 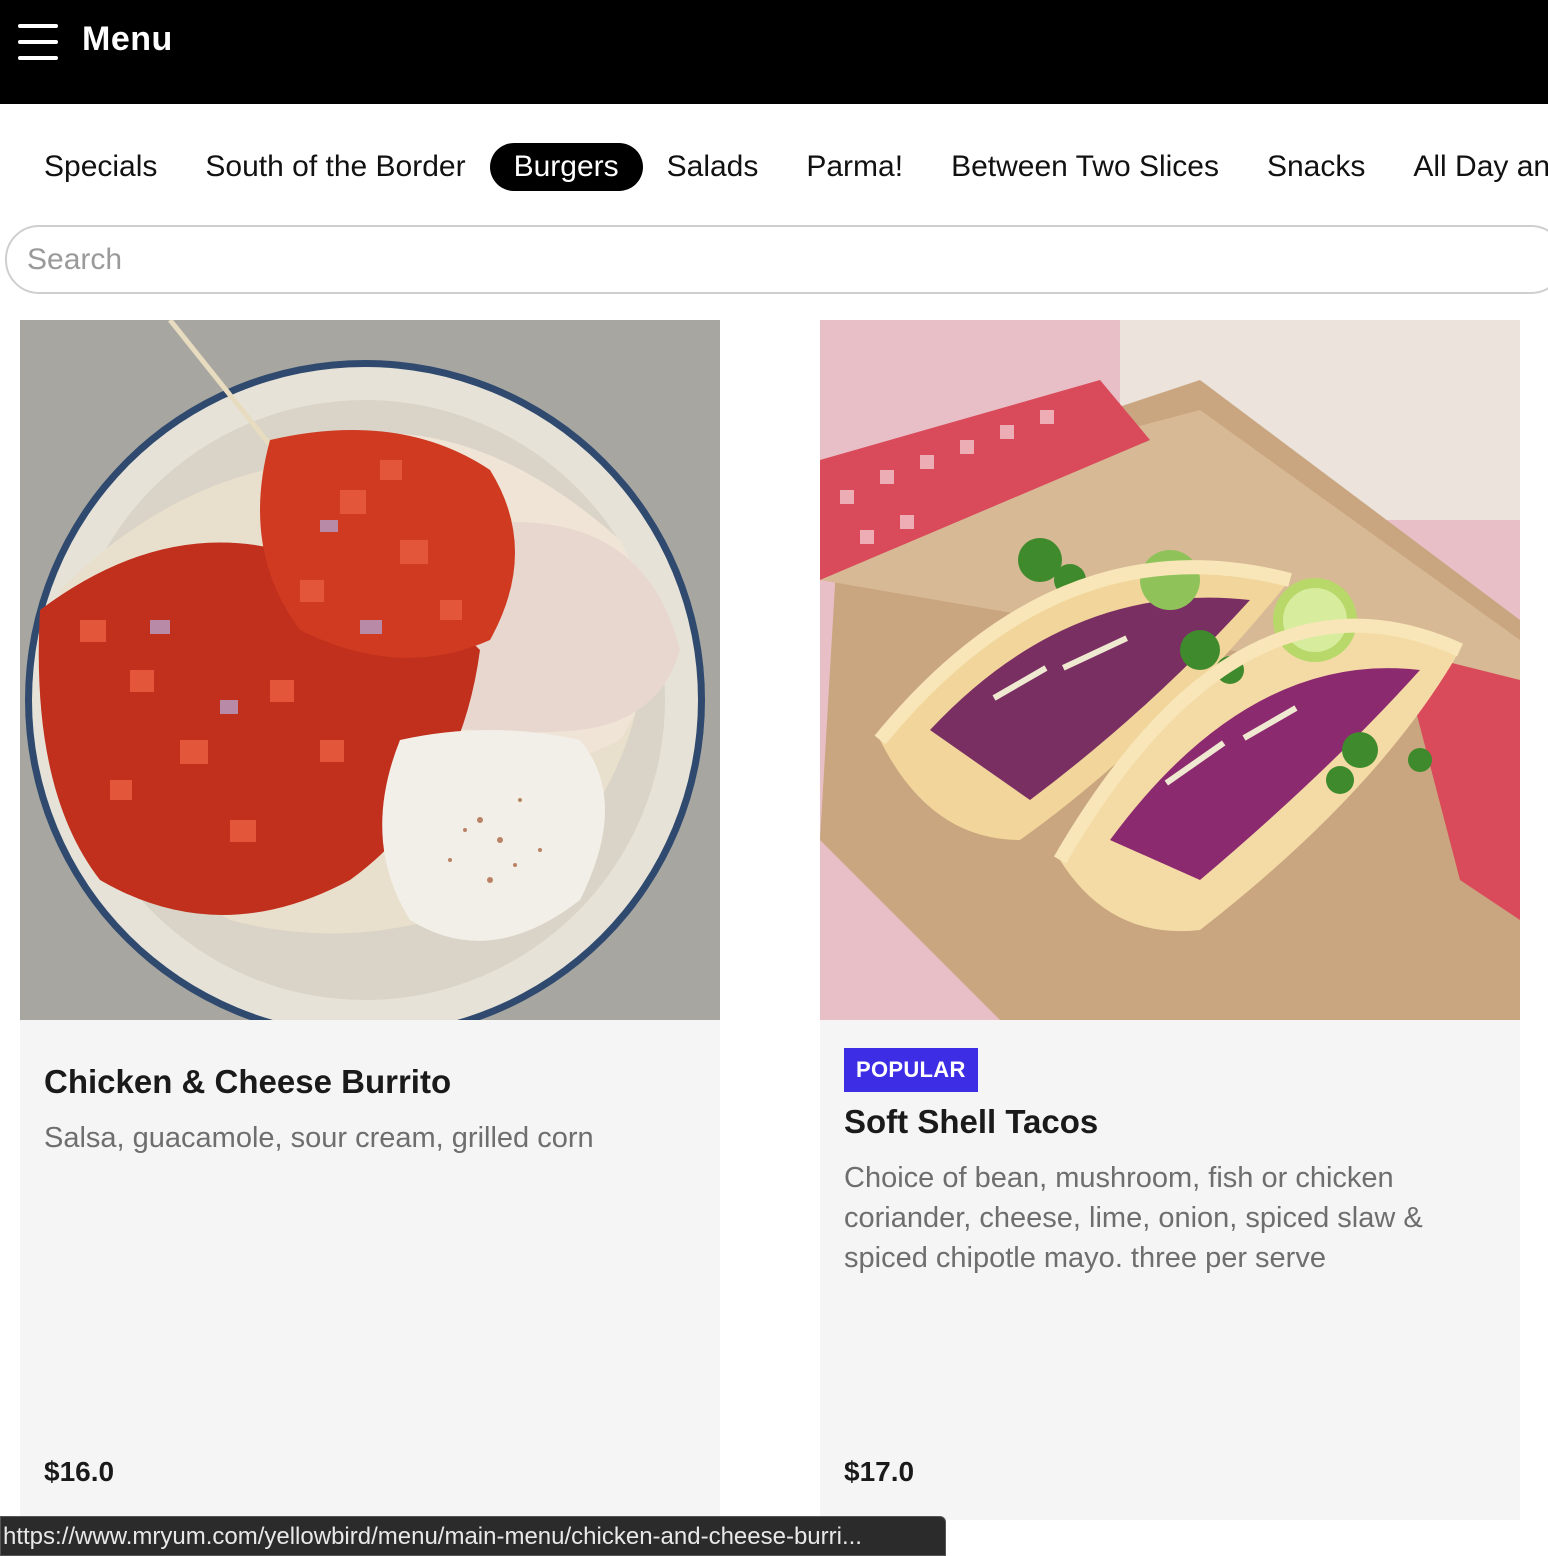 I want to click on popular-badge: POPULAR, so click(x=911, y=1070).